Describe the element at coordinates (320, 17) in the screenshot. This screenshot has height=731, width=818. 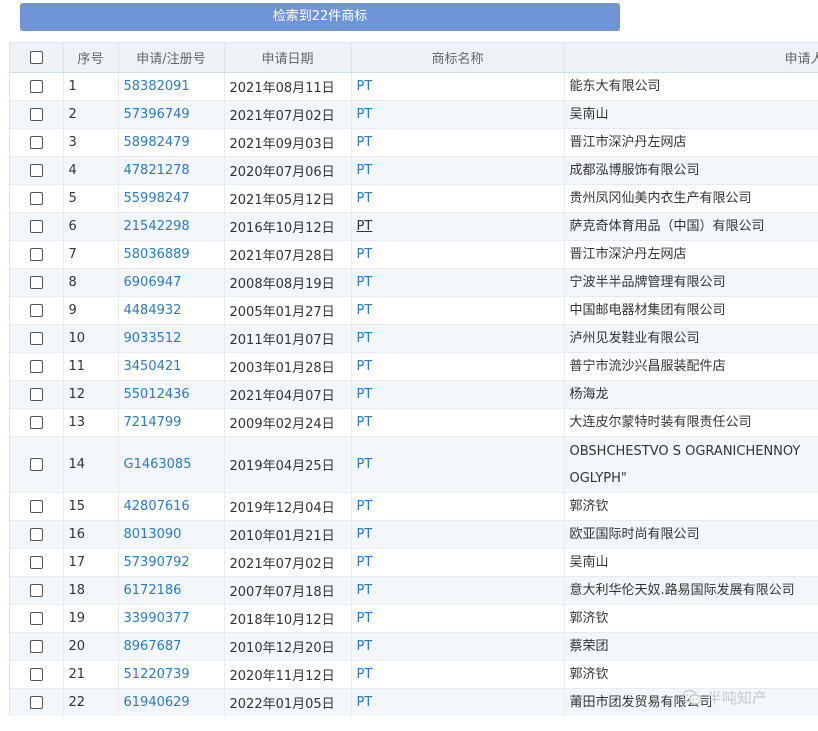
I see `search-result-count-button: 检索到22件商标` at that location.